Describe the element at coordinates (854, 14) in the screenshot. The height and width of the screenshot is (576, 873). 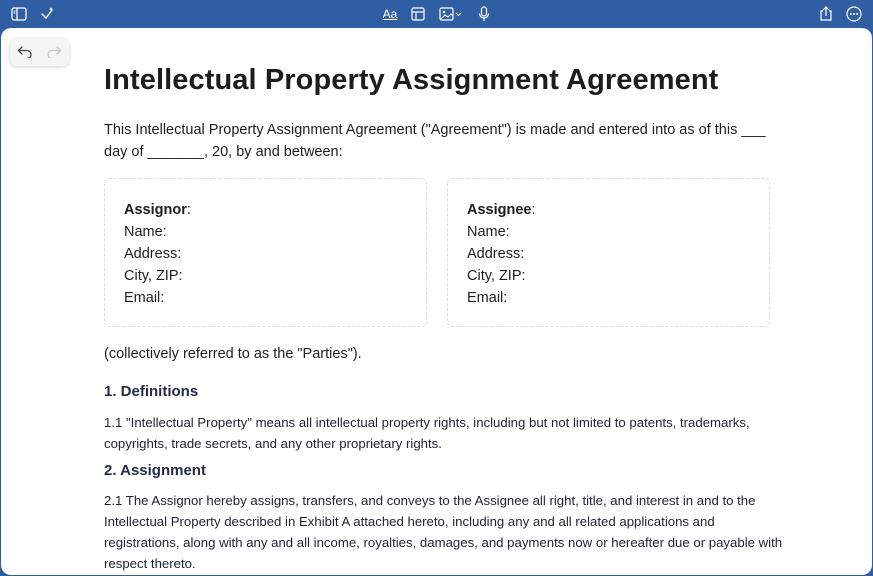
I see `more-icon` at that location.